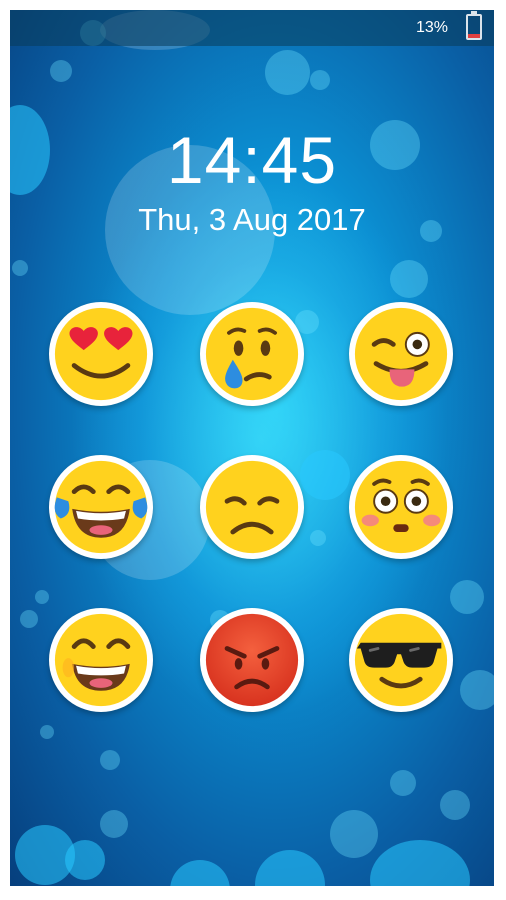 The width and height of the screenshot is (506, 900). I want to click on heart-eyes-emoji, so click(101, 354).